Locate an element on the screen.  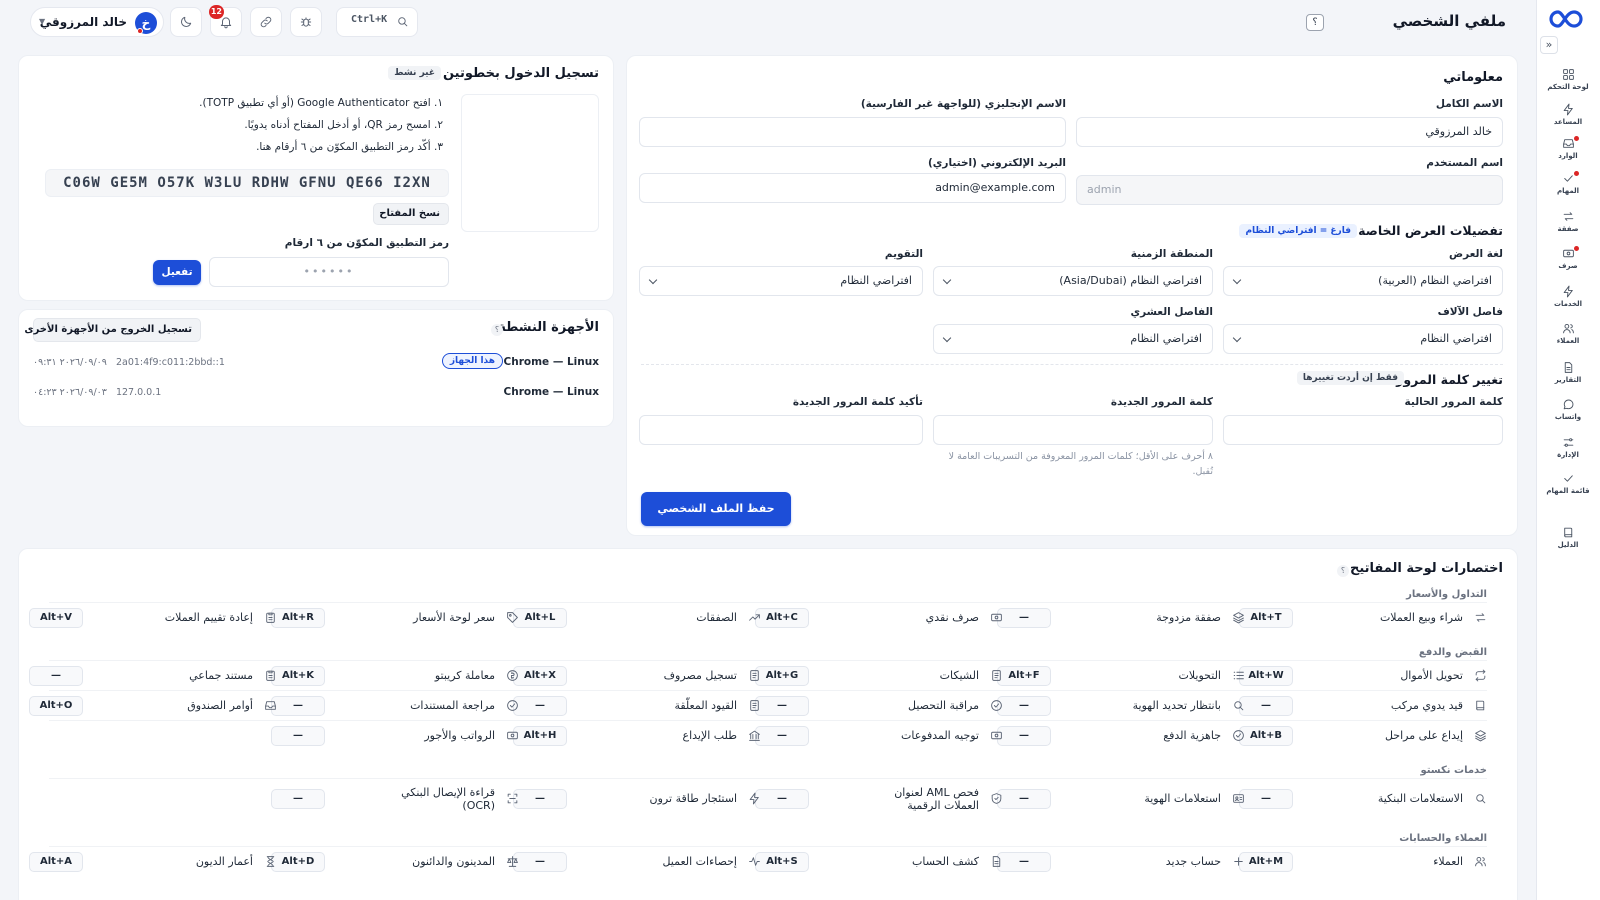
email-input: admin@example.com is located at coordinates (852, 188).